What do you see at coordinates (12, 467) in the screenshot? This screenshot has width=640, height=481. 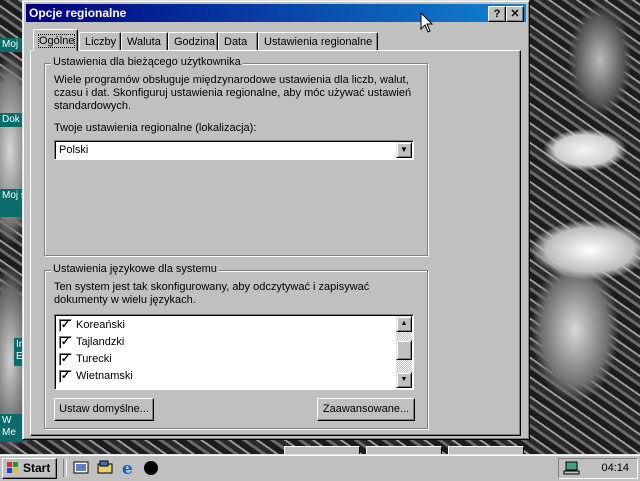 I see `windows-logo-icon` at bounding box center [12, 467].